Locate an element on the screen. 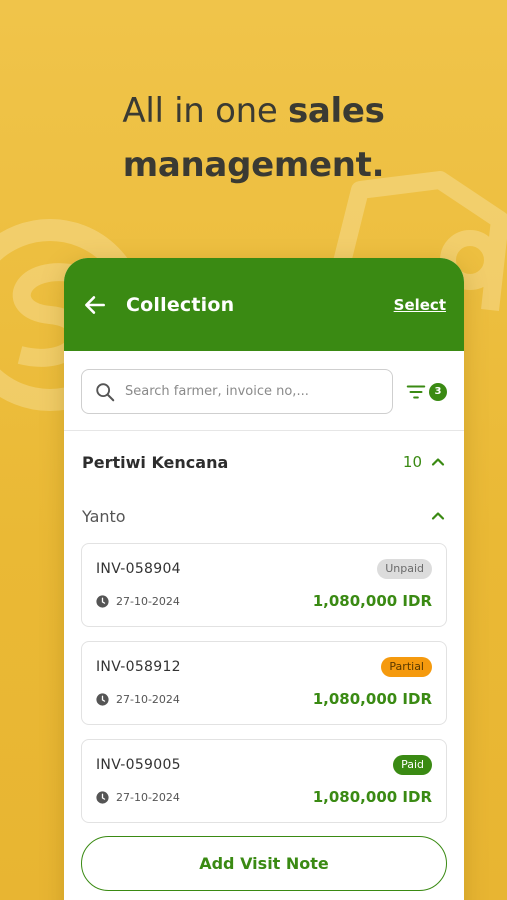 This screenshot has height=900, width=507. subgroup-header: Yanto is located at coordinates (264, 516).